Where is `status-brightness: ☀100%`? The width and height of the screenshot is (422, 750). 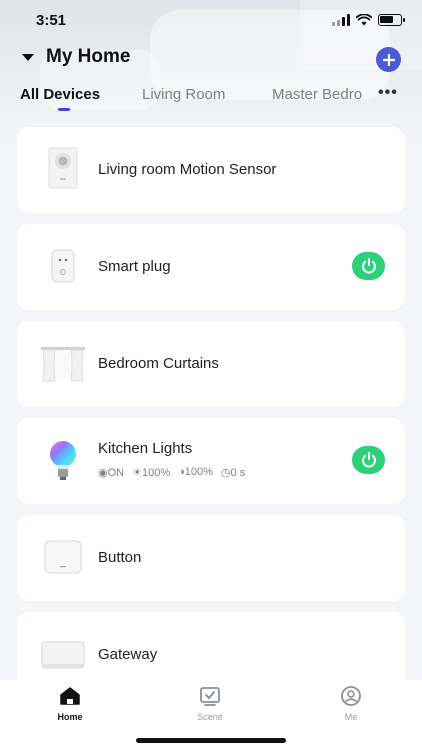 status-brightness: ☀100% is located at coordinates (151, 473).